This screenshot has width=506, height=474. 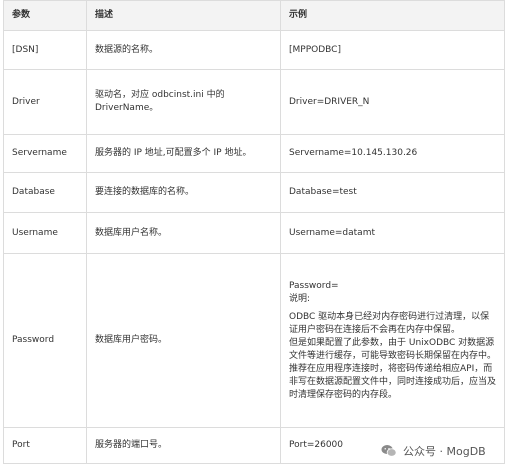 I want to click on wechat-icon, so click(x=389, y=451).